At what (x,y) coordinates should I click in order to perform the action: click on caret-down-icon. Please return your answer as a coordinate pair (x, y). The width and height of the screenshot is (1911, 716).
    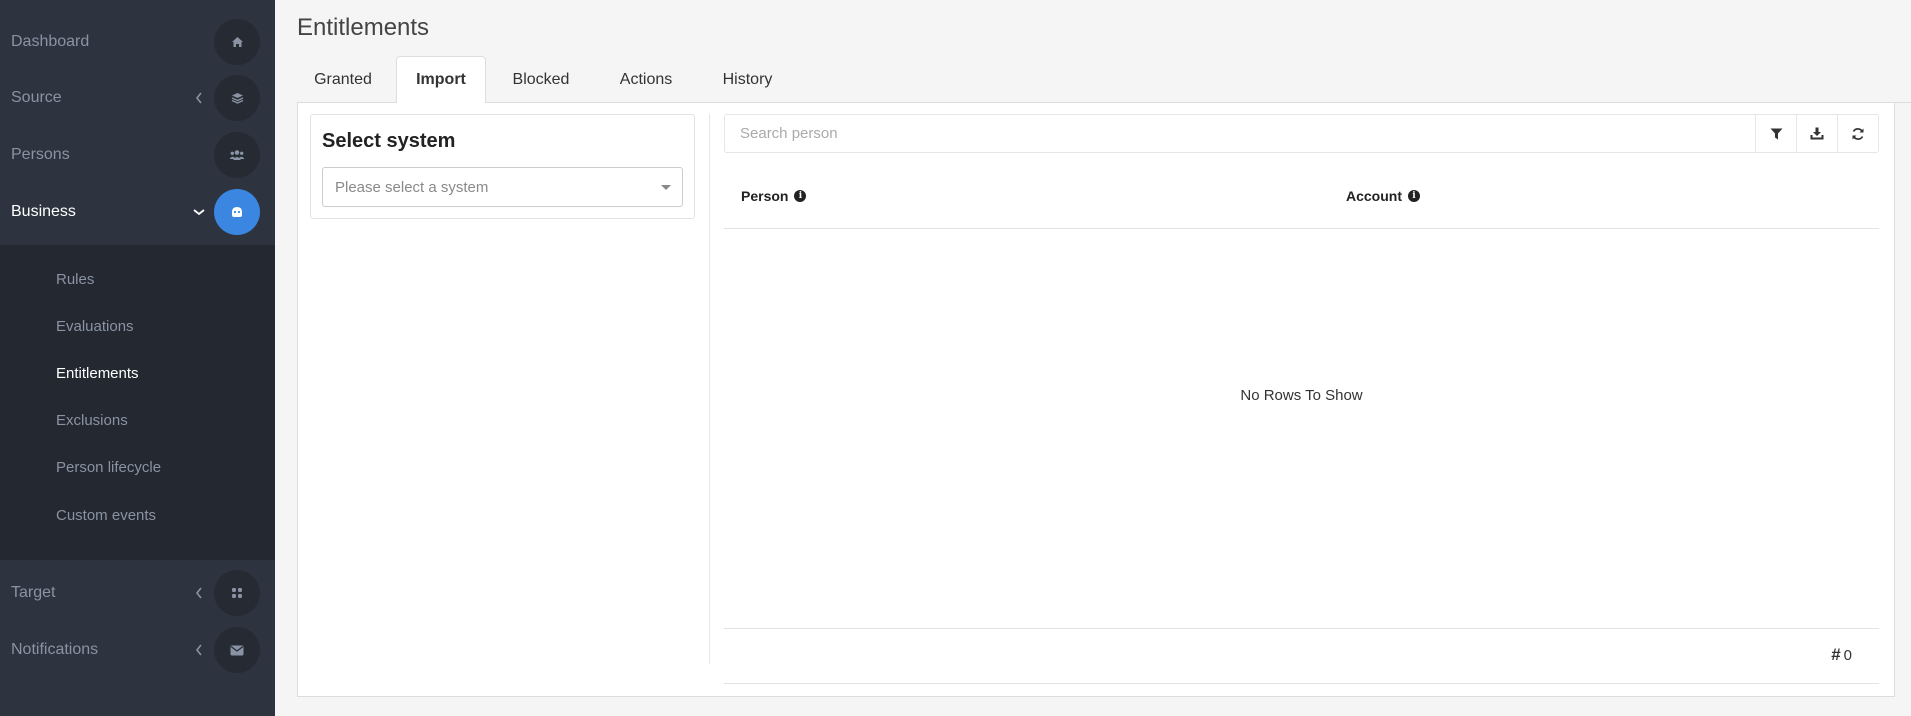
    Looking at the image, I should click on (666, 187).